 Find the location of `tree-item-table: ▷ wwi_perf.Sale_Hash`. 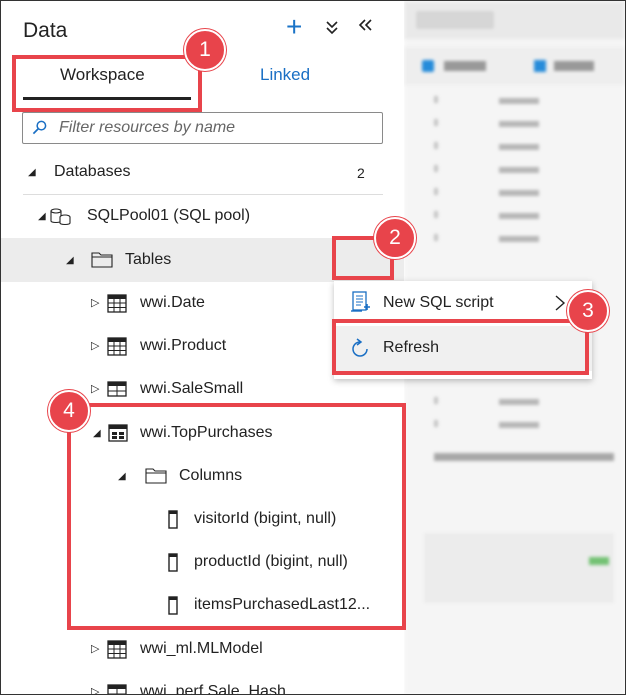

tree-item-table: ▷ wwi_perf.Sale_Hash is located at coordinates (202, 683).